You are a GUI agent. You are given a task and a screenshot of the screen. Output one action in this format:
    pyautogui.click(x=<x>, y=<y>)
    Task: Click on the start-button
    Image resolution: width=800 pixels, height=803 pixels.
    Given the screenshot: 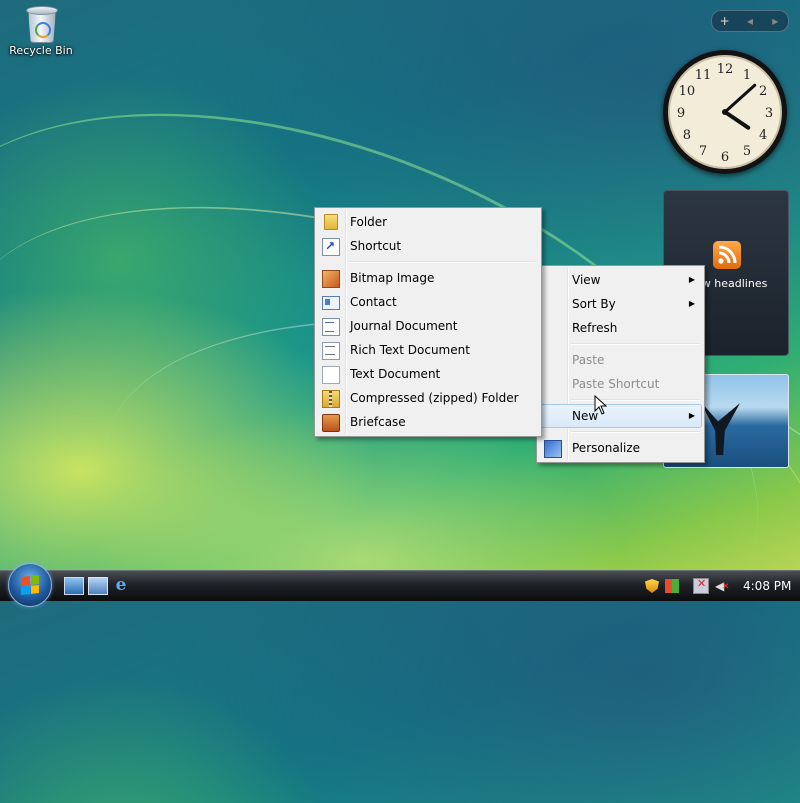 What is the action you would take?
    pyautogui.click(x=30, y=585)
    